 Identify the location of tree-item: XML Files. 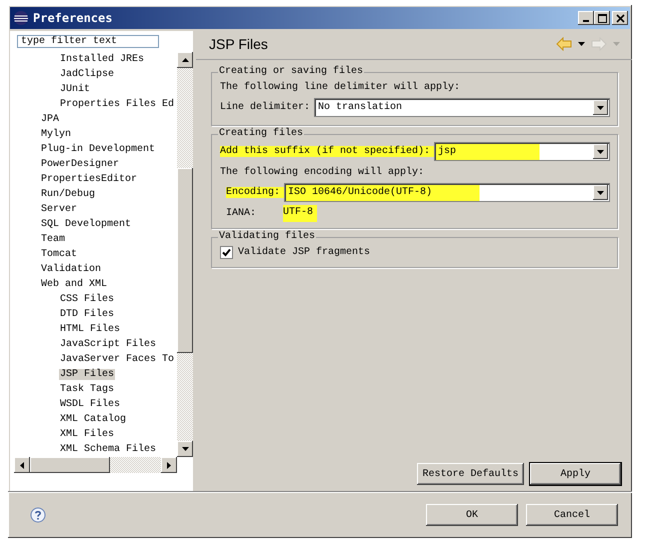
(87, 434).